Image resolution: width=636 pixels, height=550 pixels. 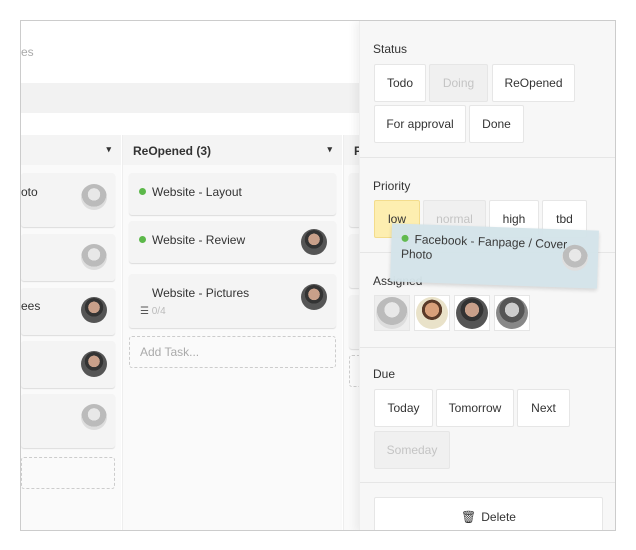 I want to click on dragged-task-card: Facebook - Fanpage / Cover Photo, so click(x=494, y=256).